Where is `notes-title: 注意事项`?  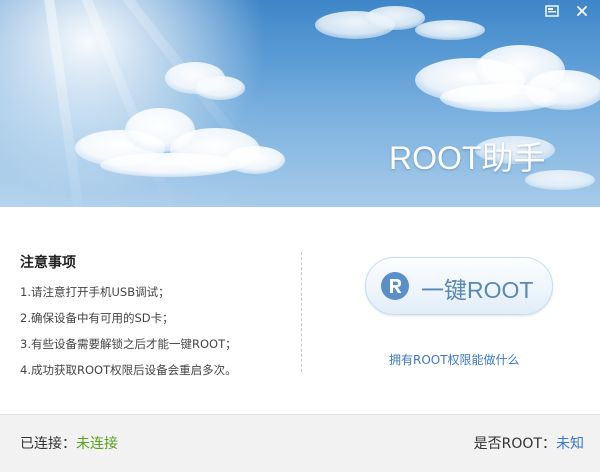
notes-title: 注意事项 is located at coordinates (48, 263).